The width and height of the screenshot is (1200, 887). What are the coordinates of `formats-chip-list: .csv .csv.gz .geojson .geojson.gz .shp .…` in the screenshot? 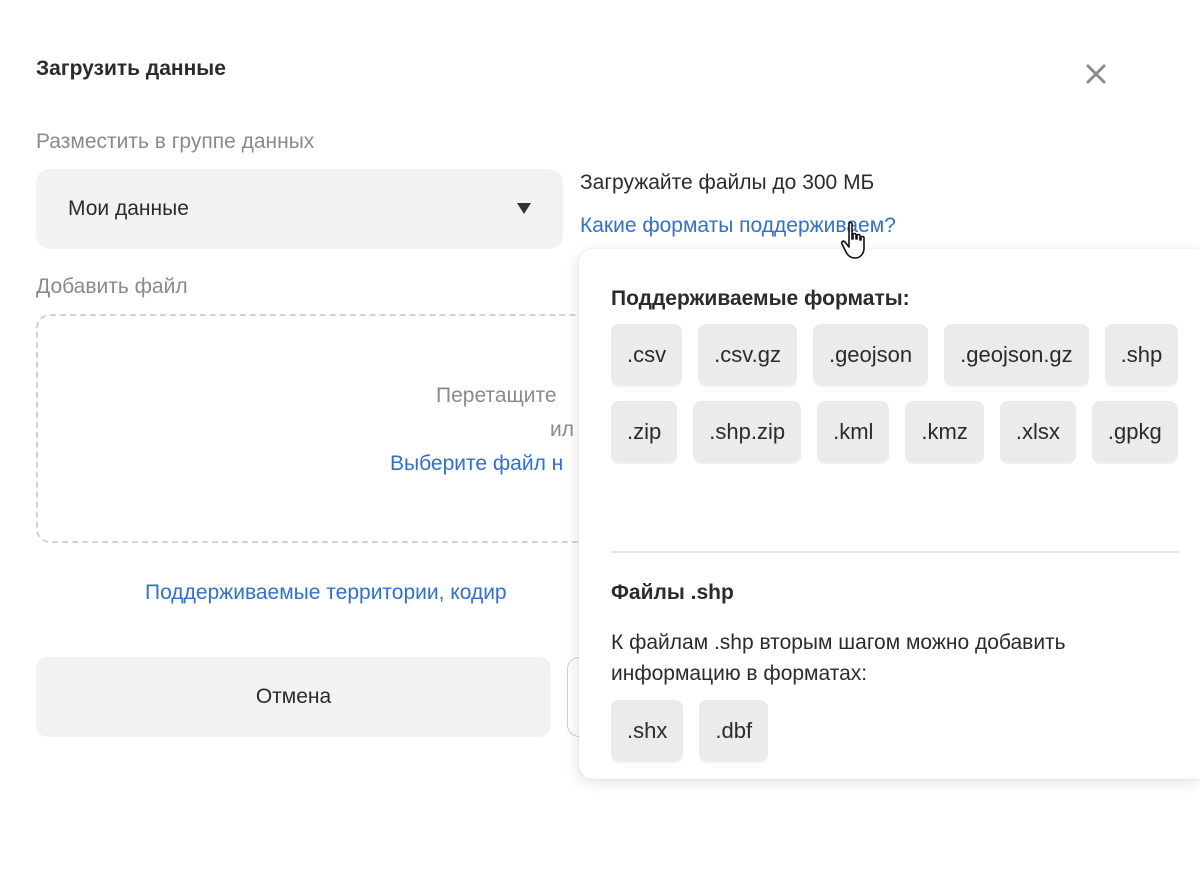 It's located at (901, 393).